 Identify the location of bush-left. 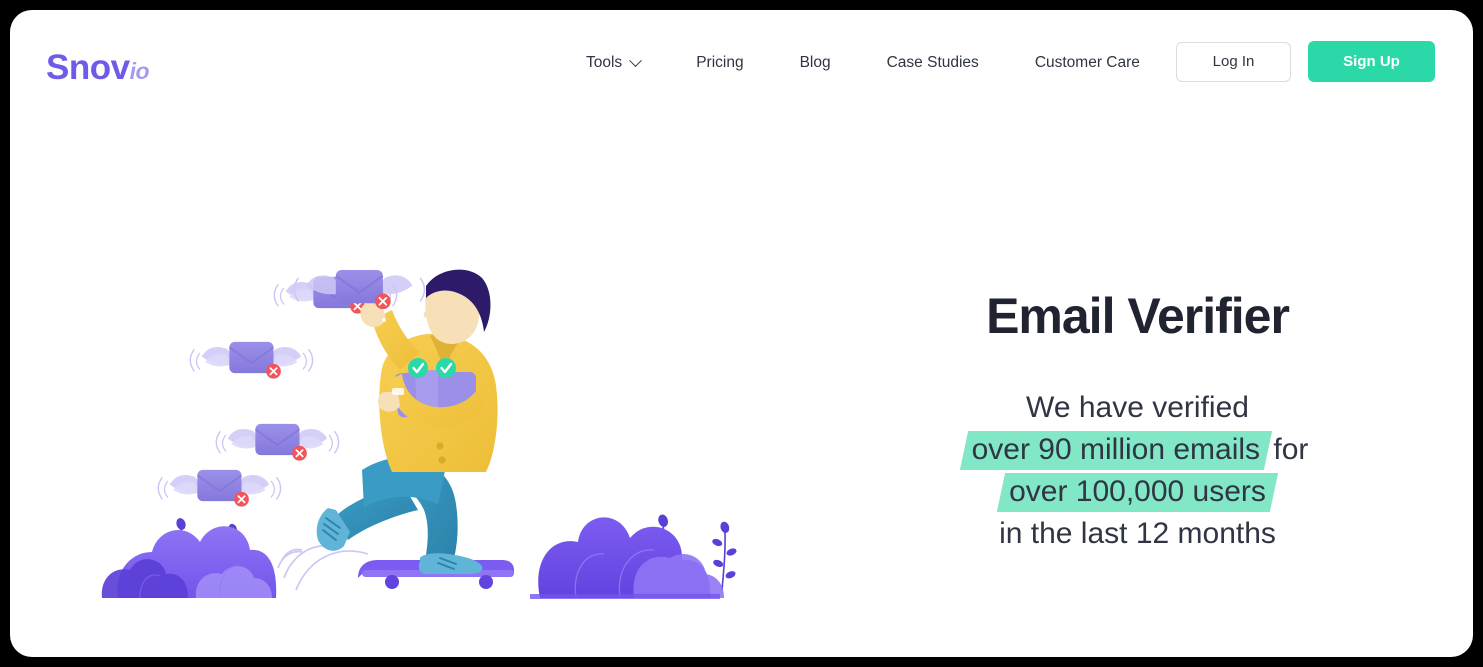
(189, 557).